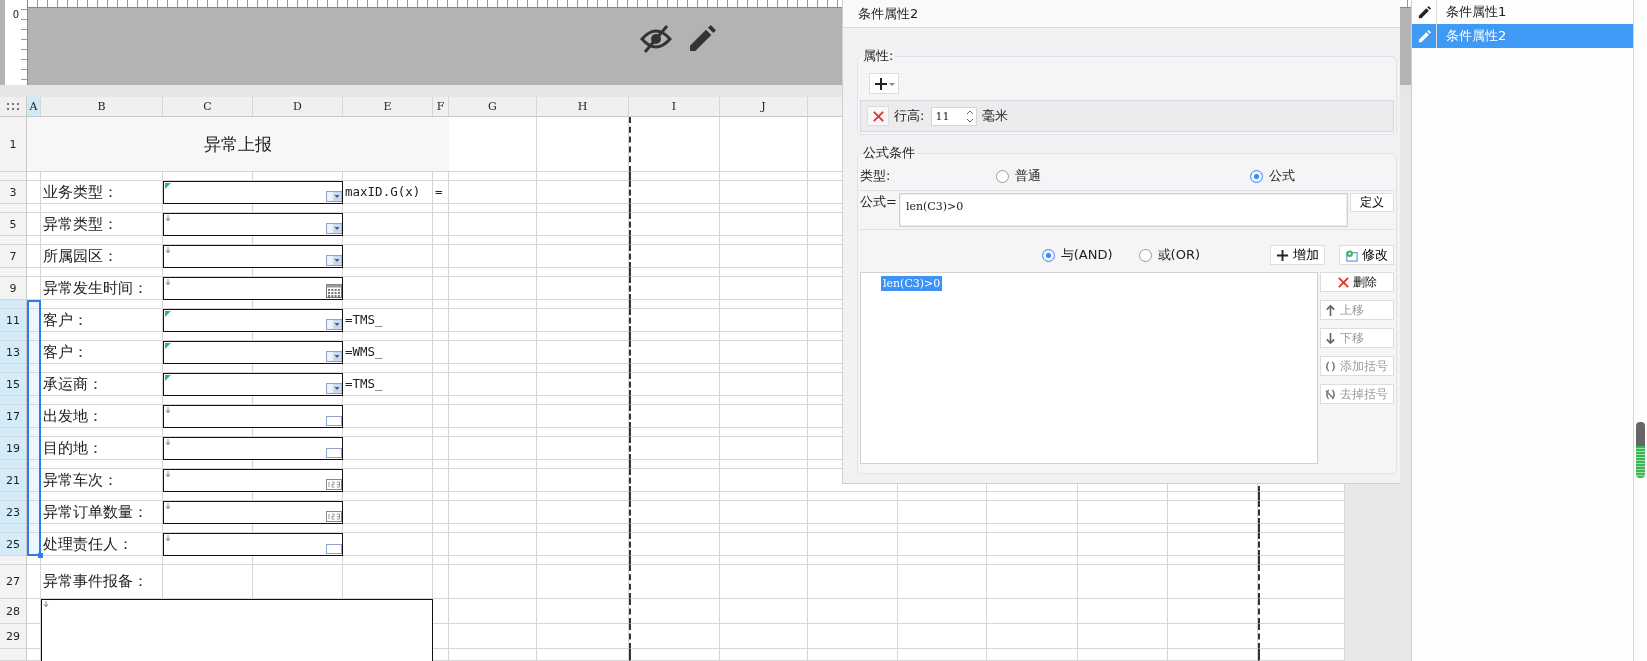 The image size is (1647, 661). I want to click on row-header: 7, so click(13, 256).